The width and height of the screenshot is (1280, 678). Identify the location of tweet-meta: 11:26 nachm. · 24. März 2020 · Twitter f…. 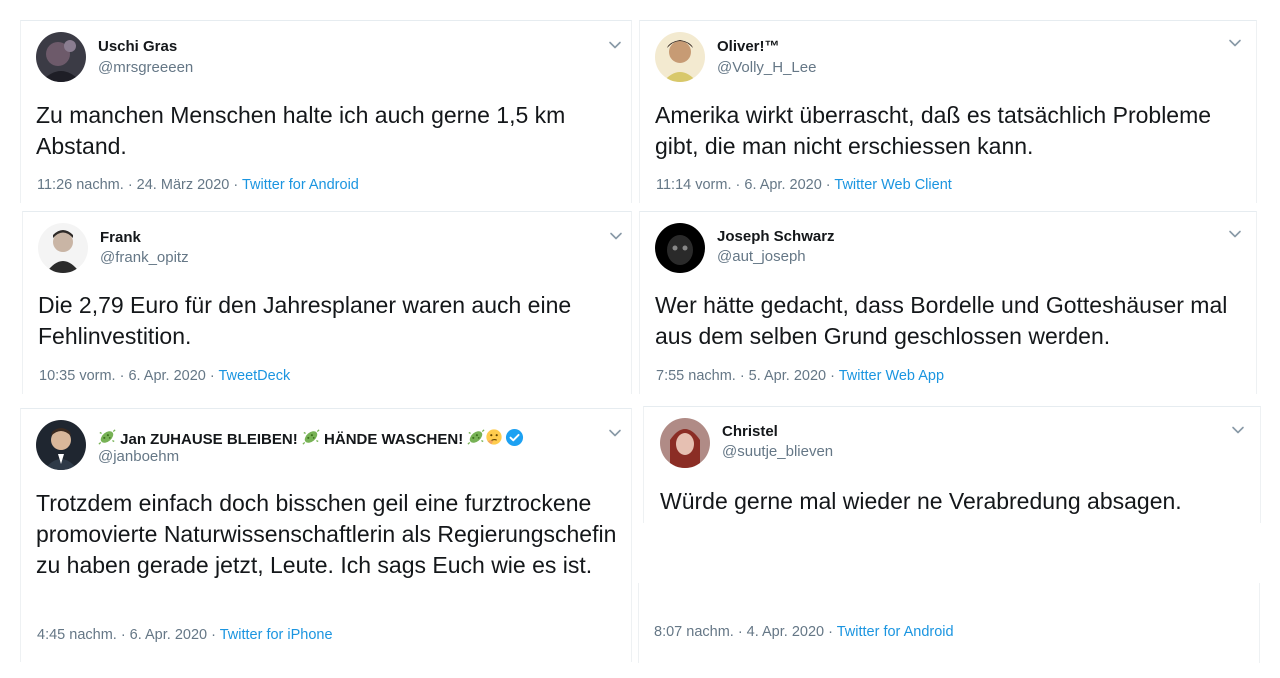
(198, 185).